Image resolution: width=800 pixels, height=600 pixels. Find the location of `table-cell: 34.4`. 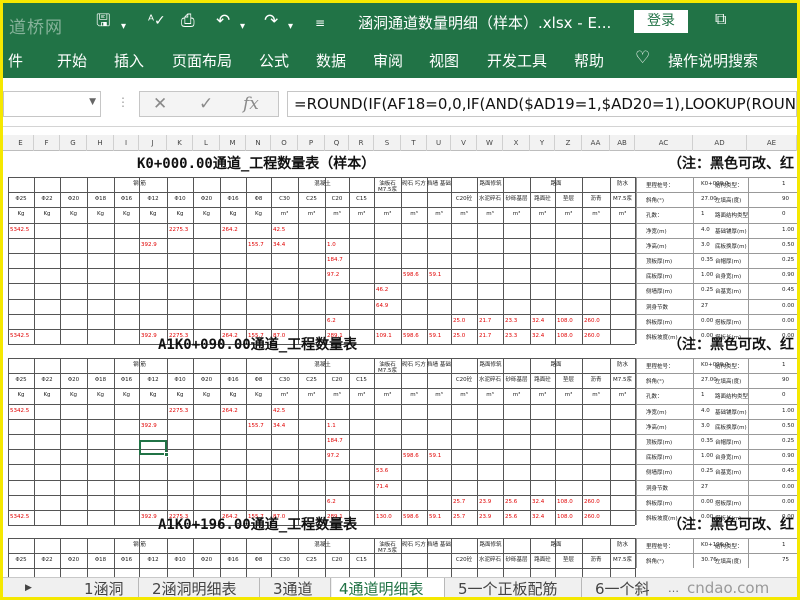

table-cell: 34.4 is located at coordinates (285, 426).